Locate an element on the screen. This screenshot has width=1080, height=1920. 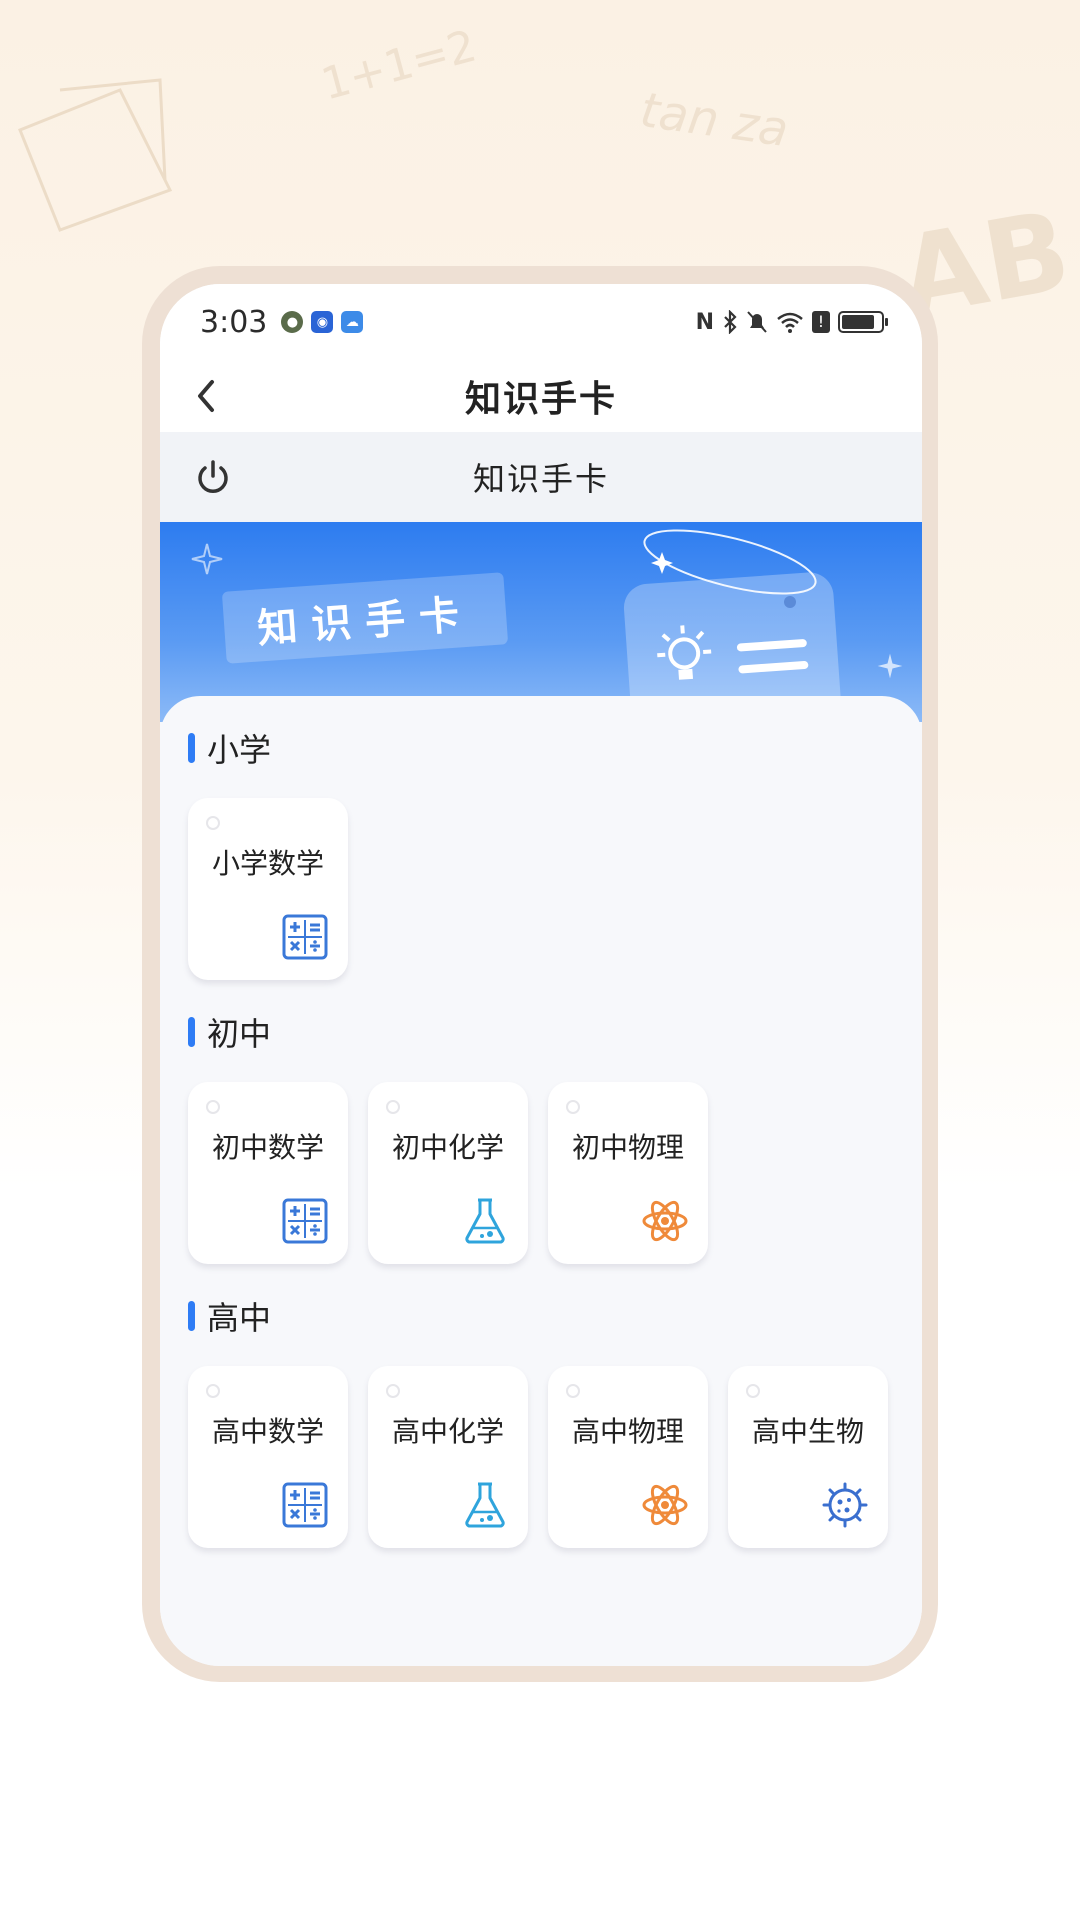
lightbulb-icon is located at coordinates (684, 652).